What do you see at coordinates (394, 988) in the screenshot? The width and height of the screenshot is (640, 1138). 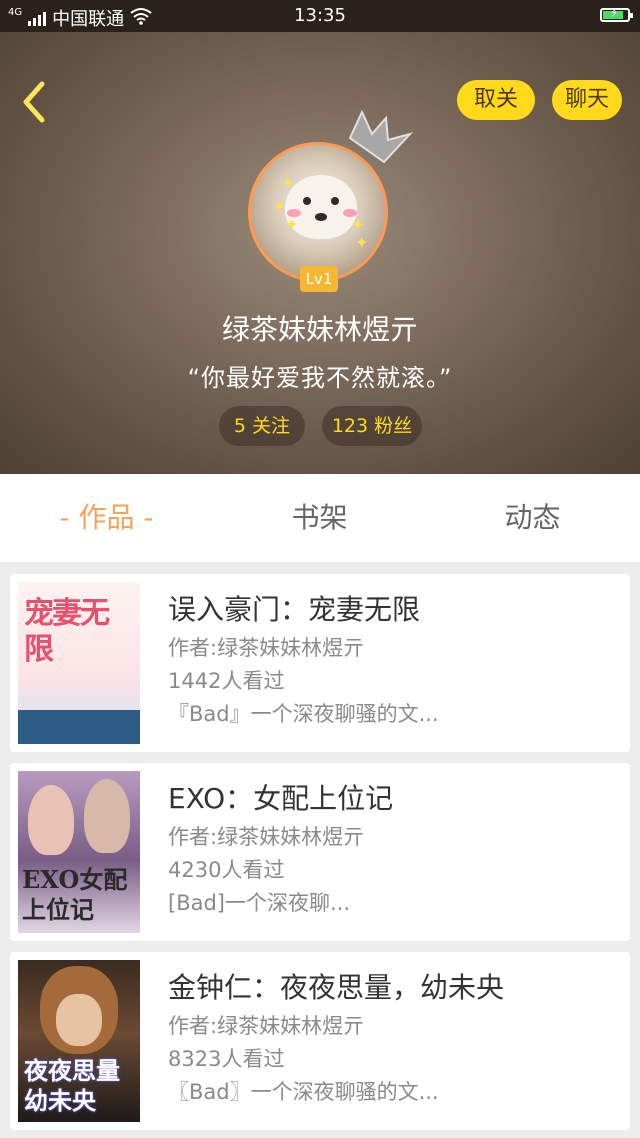 I see `work-title: 金钟仁：夜夜思量，幼未央` at bounding box center [394, 988].